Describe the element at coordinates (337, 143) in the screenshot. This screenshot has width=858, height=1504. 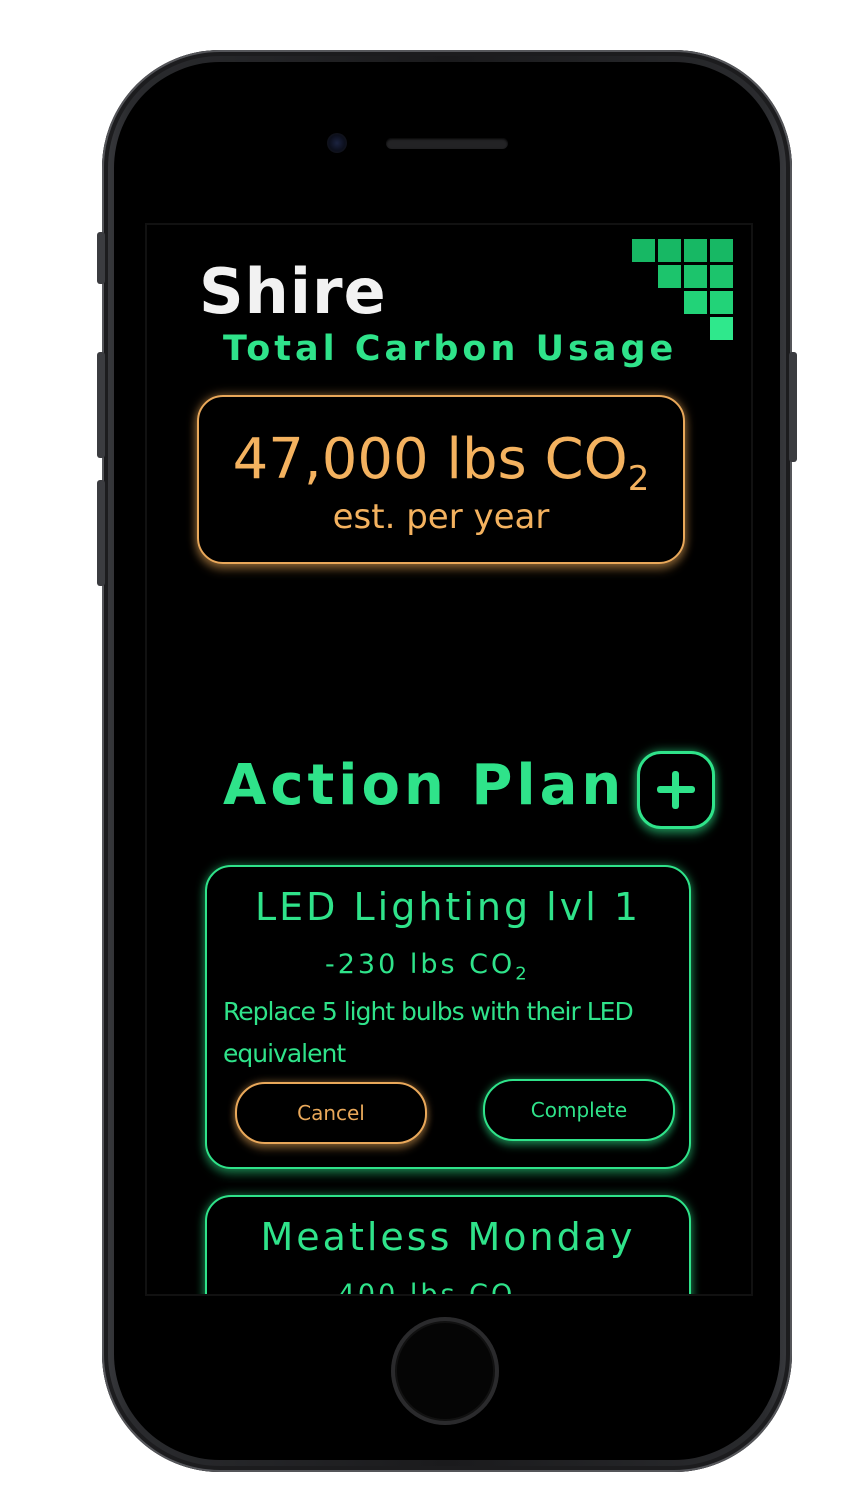
I see `front-camera` at that location.